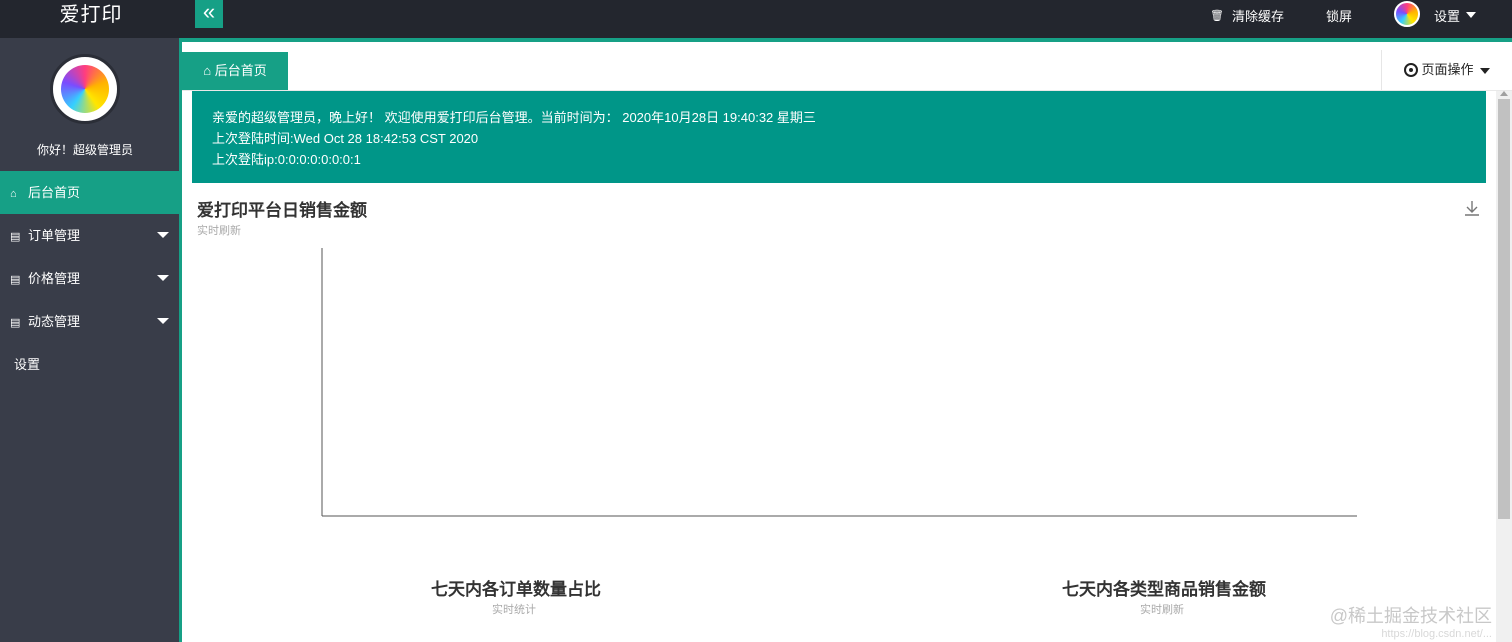 The image size is (1512, 642). What do you see at coordinates (1504, 93) in the screenshot?
I see `scroll-up-arrow-icon` at bounding box center [1504, 93].